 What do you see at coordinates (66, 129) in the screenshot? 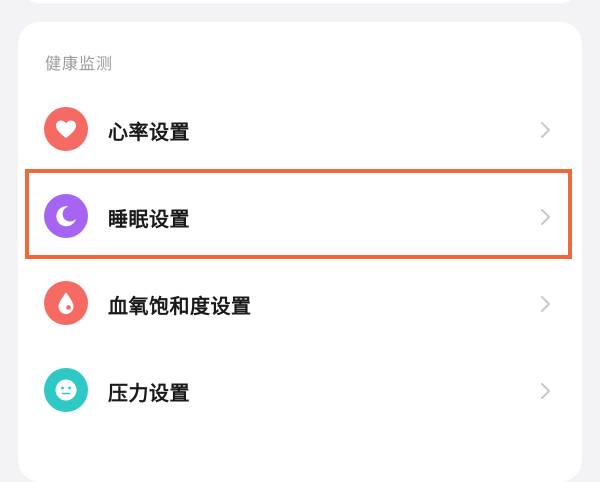
I see `heart-icon` at bounding box center [66, 129].